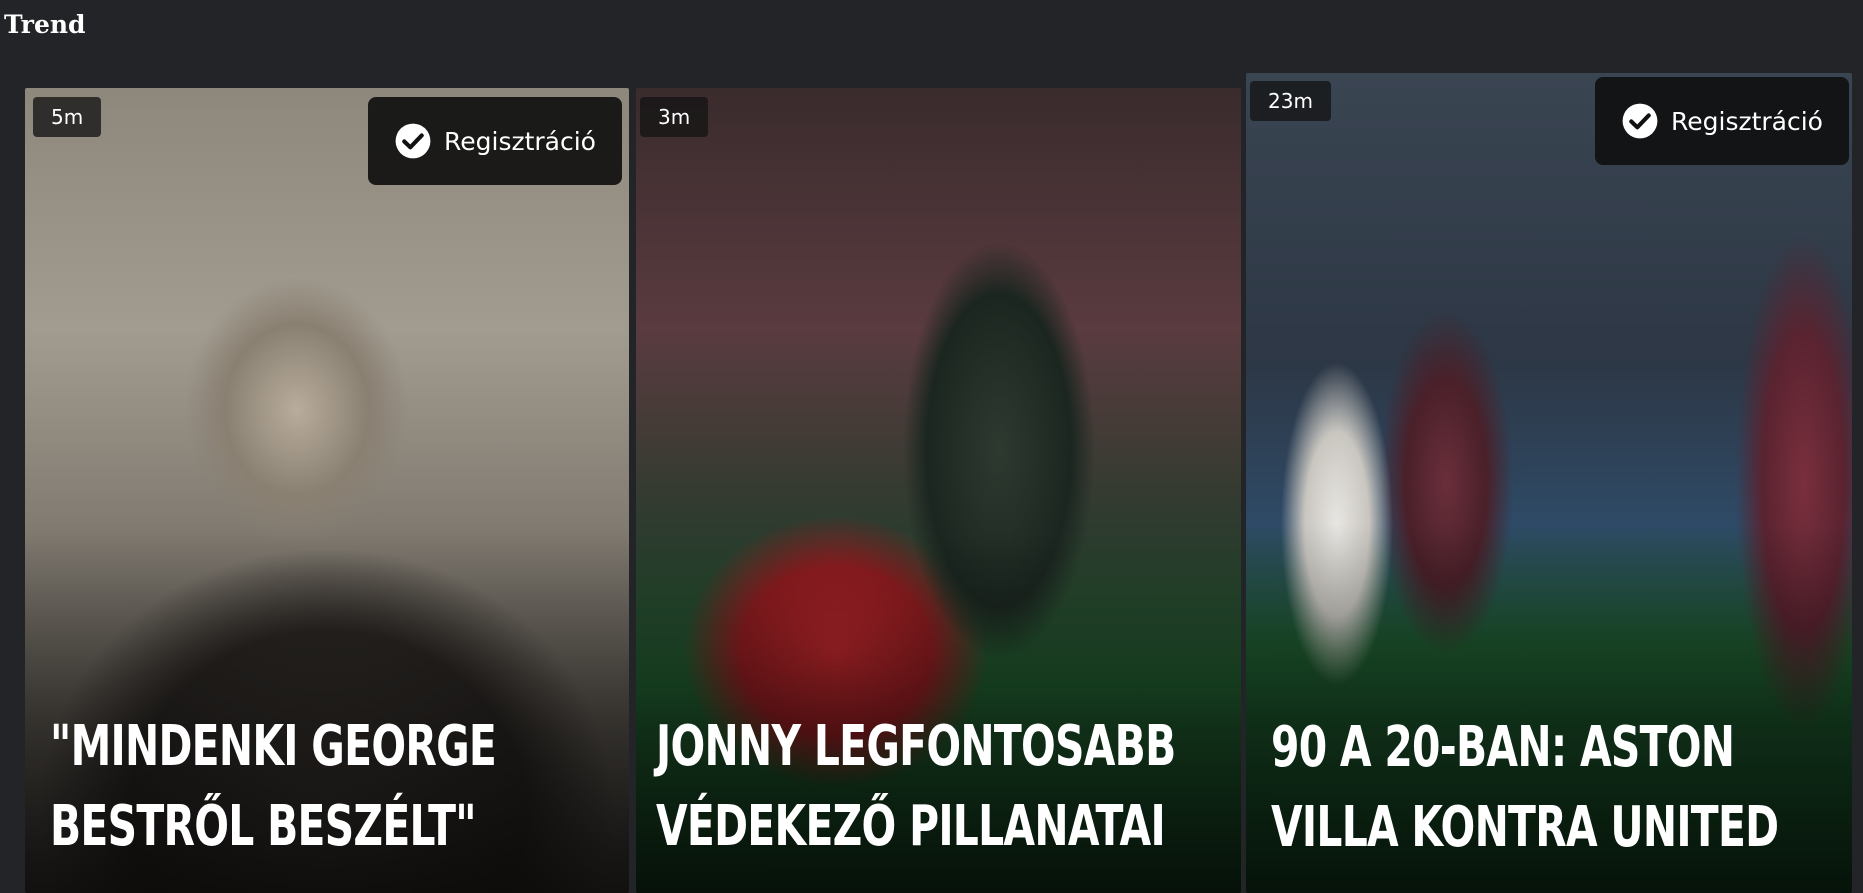 The height and width of the screenshot is (893, 1863). Describe the element at coordinates (911, 826) in the screenshot. I see `headline-line: VÉDEKEZŐ PILLANATAI` at that location.